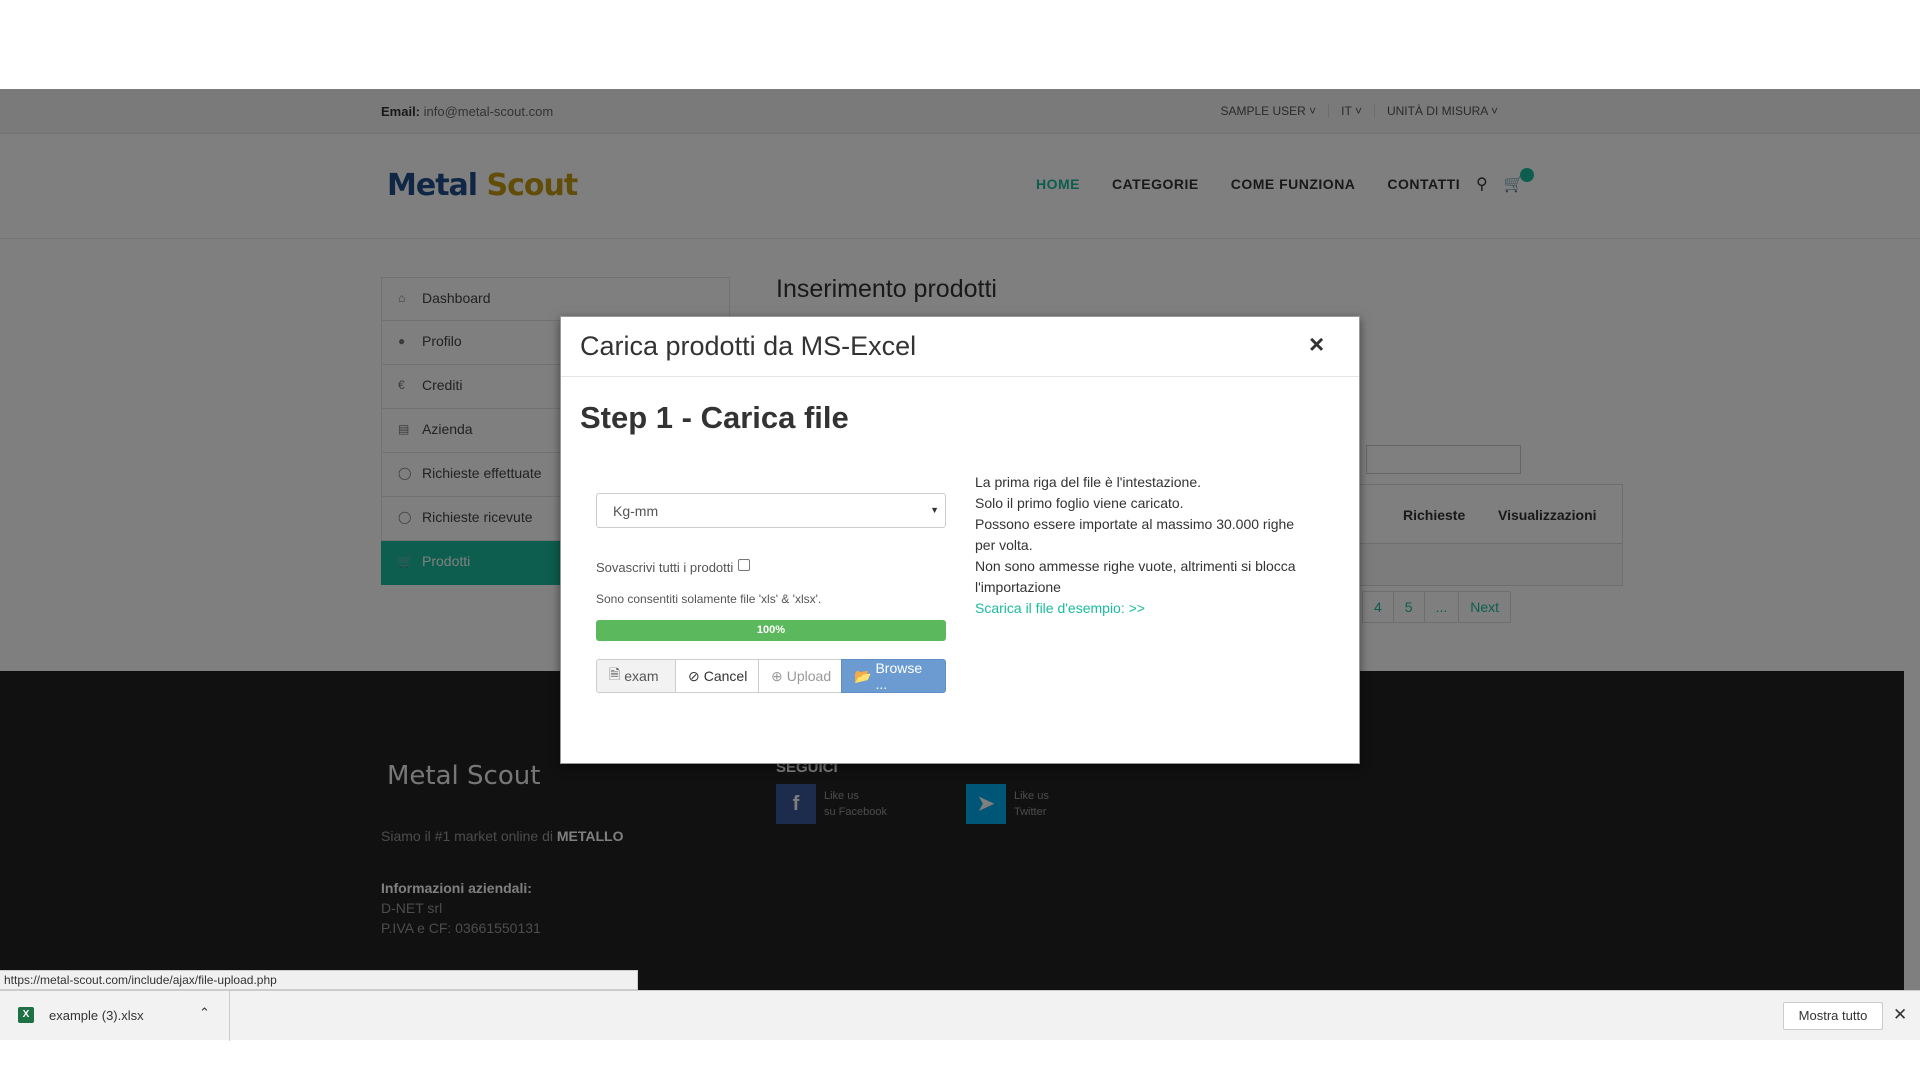  Describe the element at coordinates (1145, 608) in the screenshot. I see `download-example-link: Scarica il file d'esempio: >>` at that location.